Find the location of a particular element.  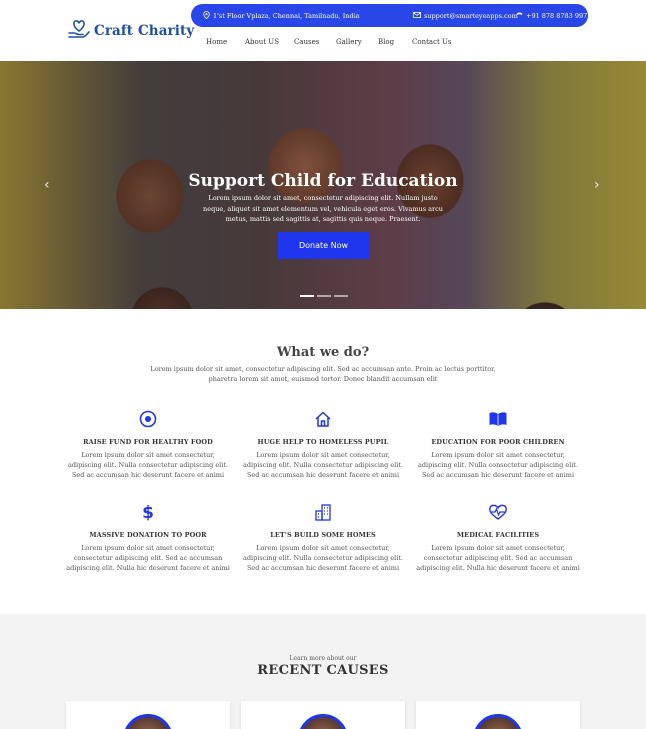

email-text: support@smarteyeapps.com is located at coordinates (471, 16).